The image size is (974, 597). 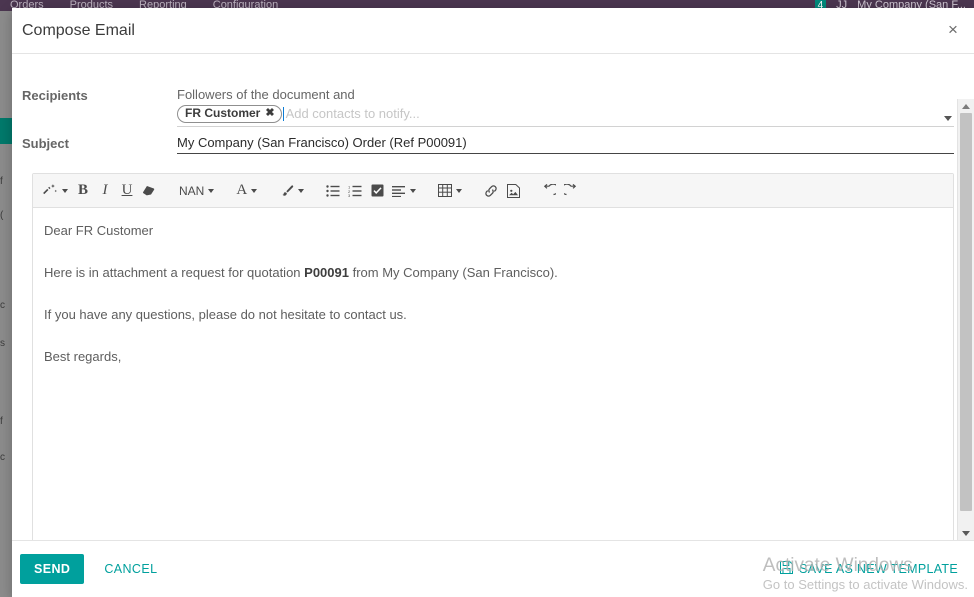 What do you see at coordinates (127, 191) in the screenshot?
I see `underline-button: U` at bounding box center [127, 191].